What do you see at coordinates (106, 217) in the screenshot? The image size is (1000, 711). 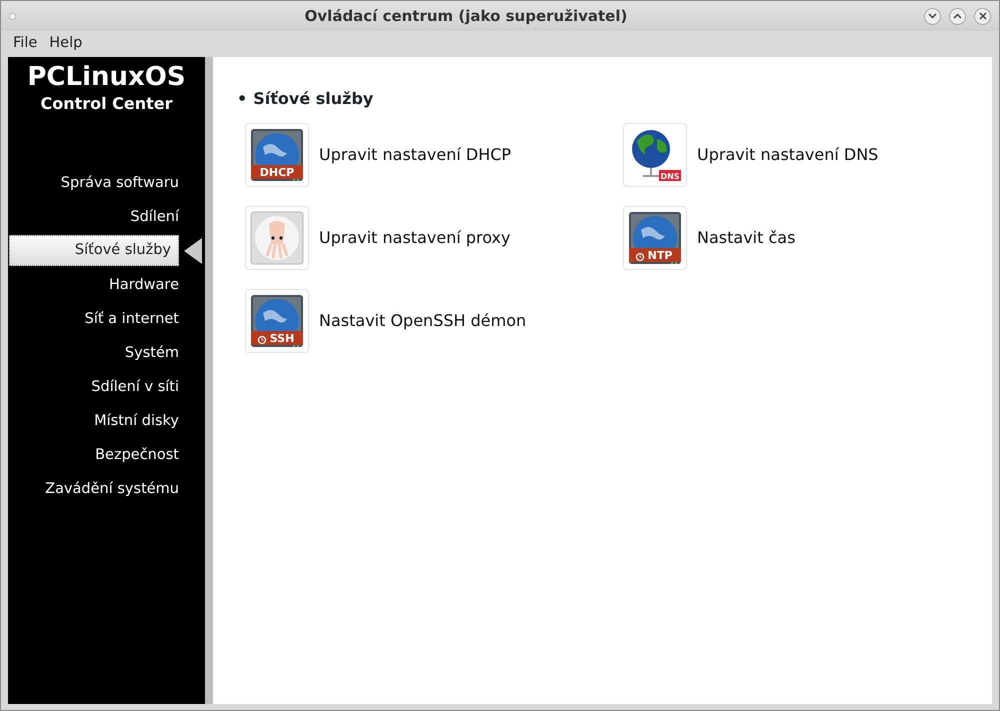 I see `sidebar-item: Sdílení` at bounding box center [106, 217].